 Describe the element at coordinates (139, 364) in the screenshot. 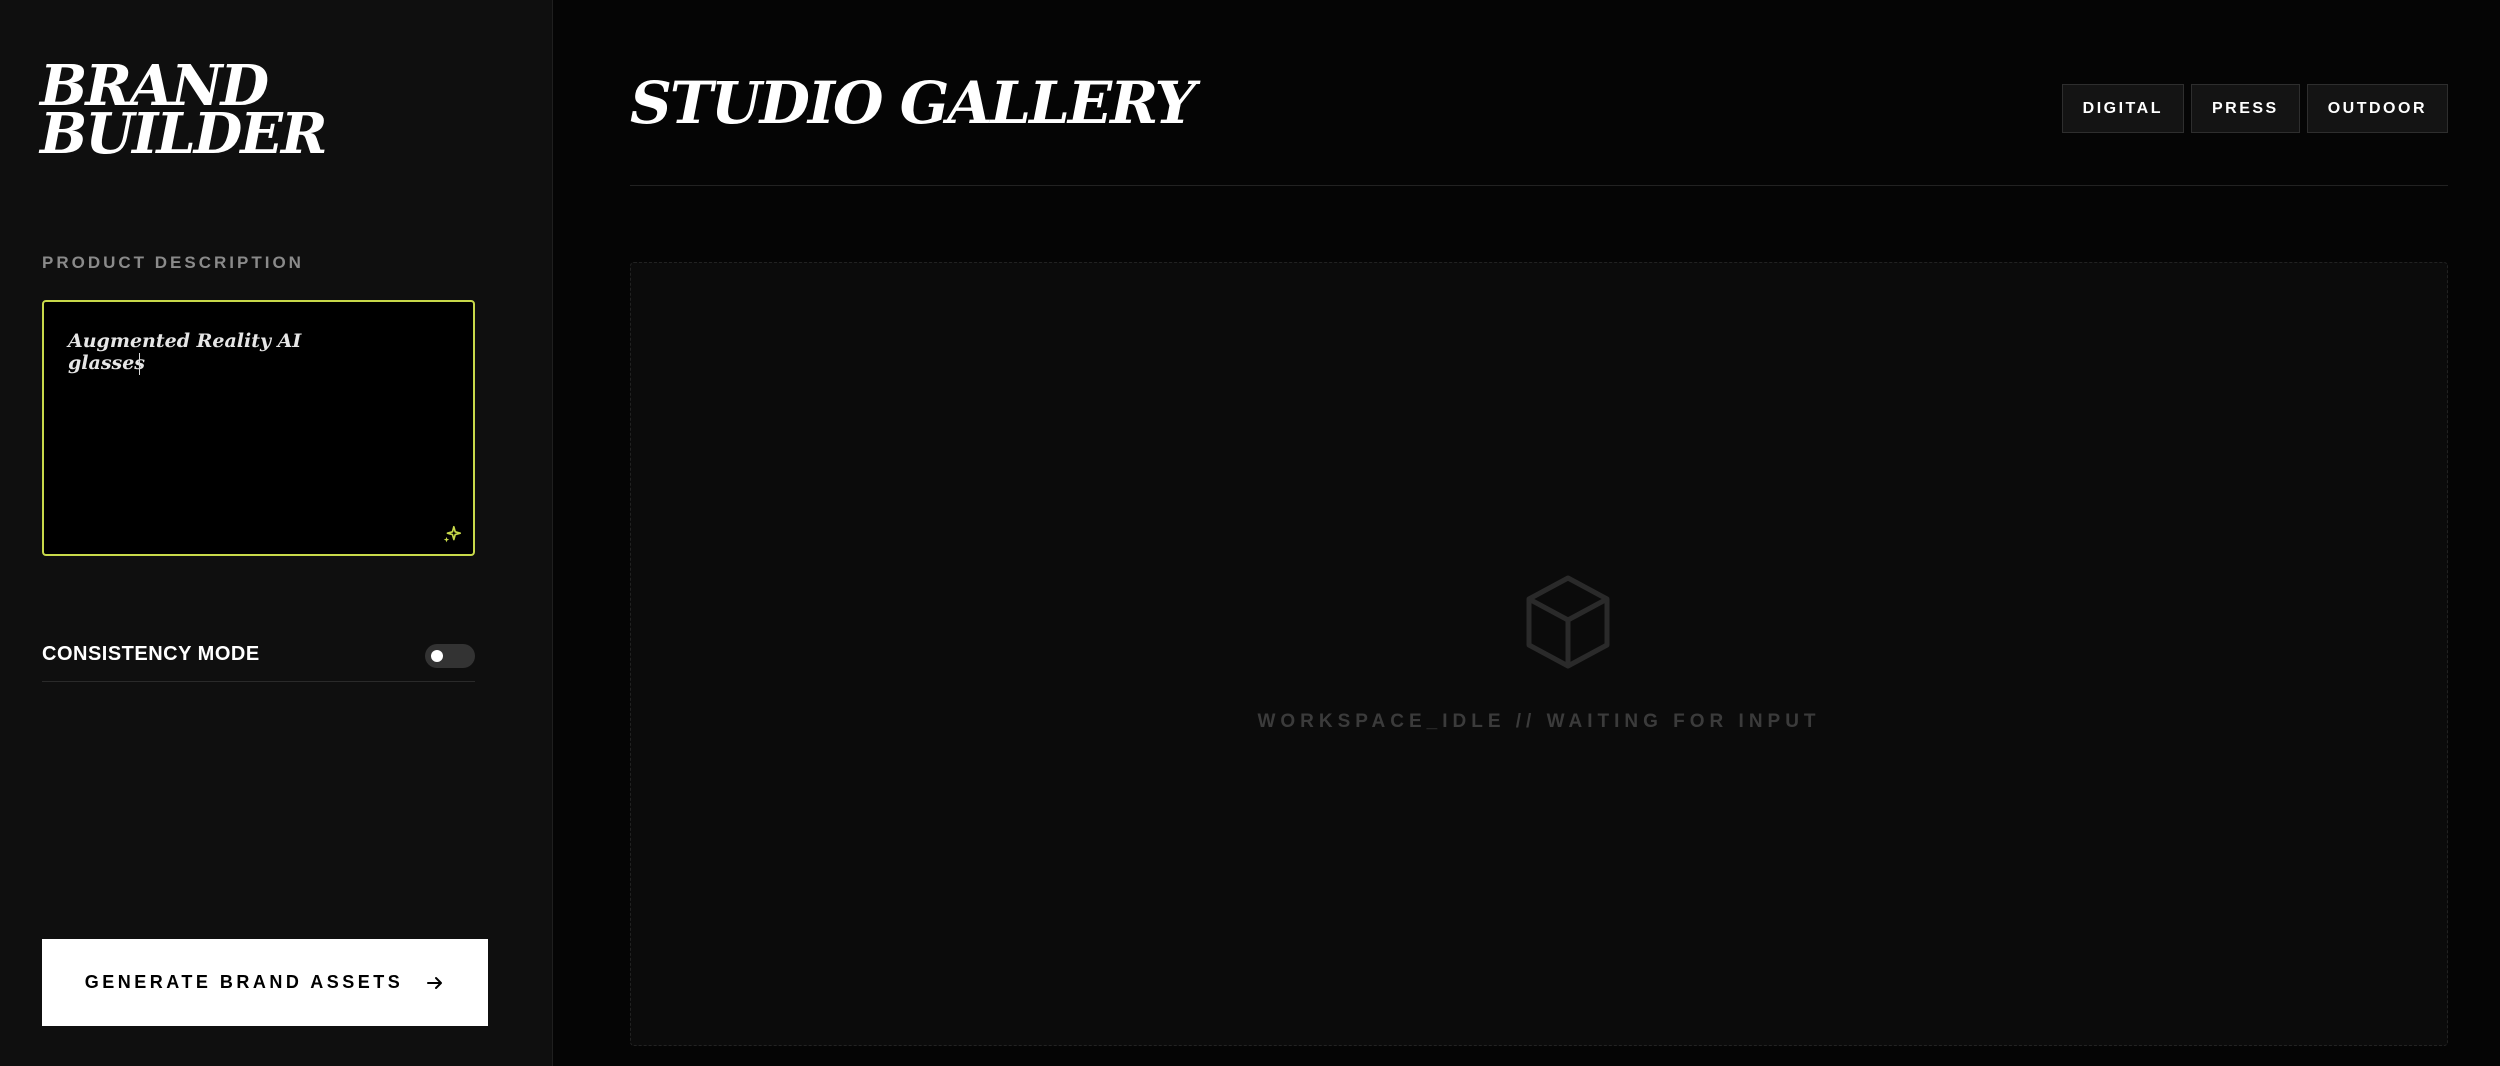

I see `text-caret` at that location.